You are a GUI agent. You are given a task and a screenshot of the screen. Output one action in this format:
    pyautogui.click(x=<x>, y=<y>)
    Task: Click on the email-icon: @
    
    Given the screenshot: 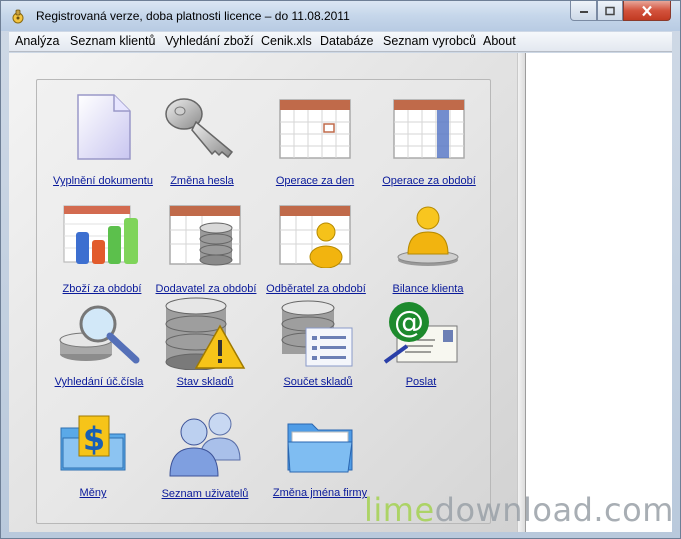 What is the action you would take?
    pyautogui.click(x=420, y=333)
    